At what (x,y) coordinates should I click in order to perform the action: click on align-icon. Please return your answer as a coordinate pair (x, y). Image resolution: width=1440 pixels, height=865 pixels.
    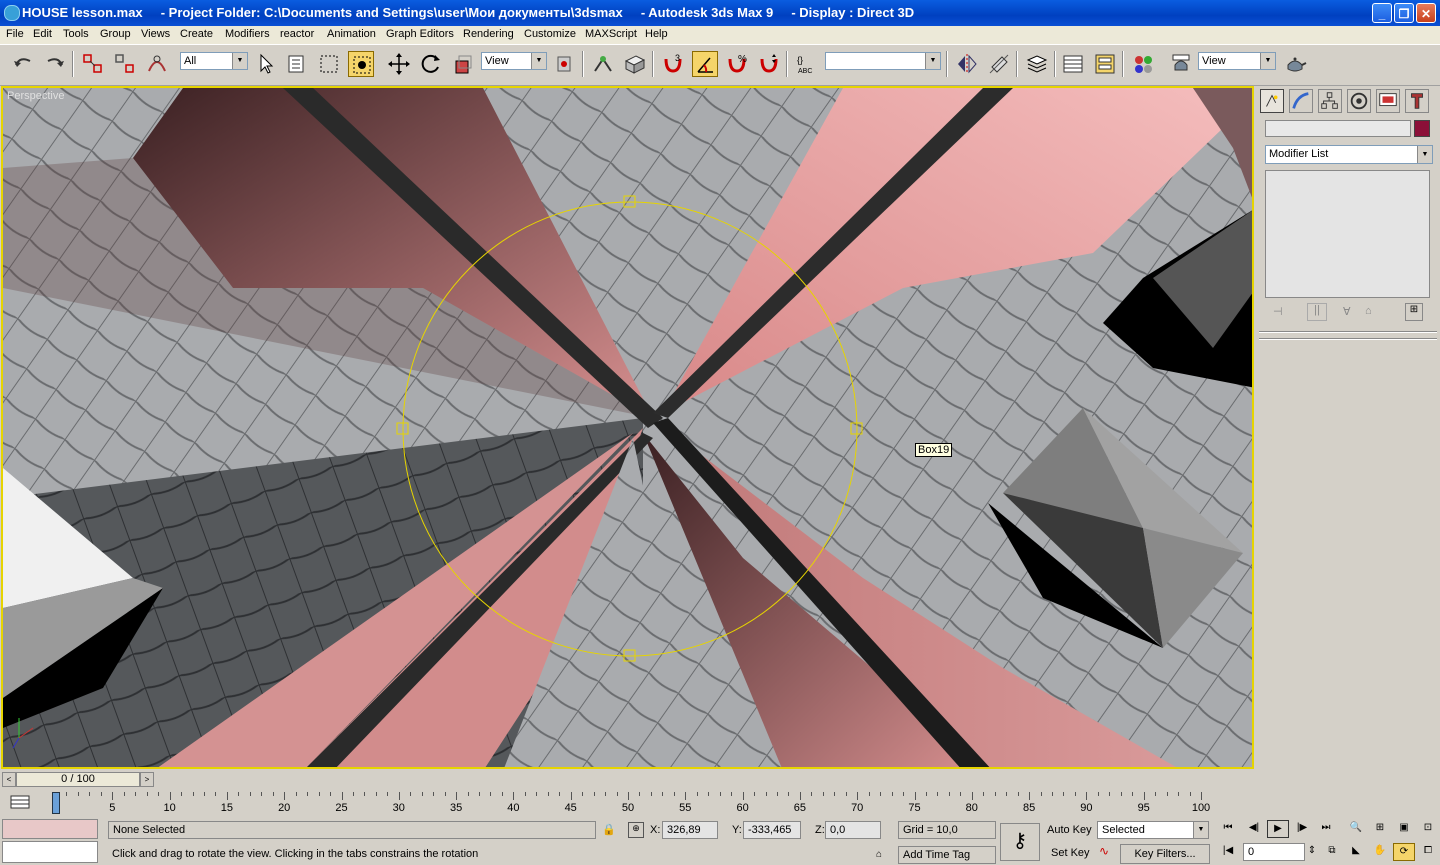
    Looking at the image, I should click on (999, 64).